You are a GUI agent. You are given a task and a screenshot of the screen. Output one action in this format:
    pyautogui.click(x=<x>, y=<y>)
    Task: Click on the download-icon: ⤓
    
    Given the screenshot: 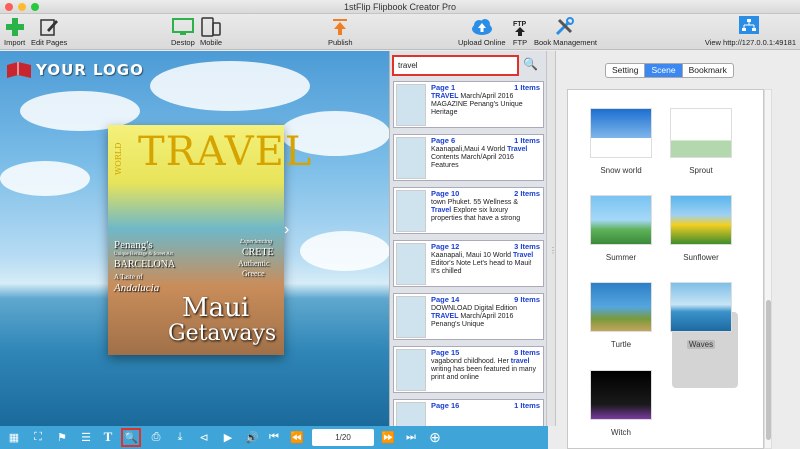 What is the action you would take?
    pyautogui.click(x=180, y=437)
    